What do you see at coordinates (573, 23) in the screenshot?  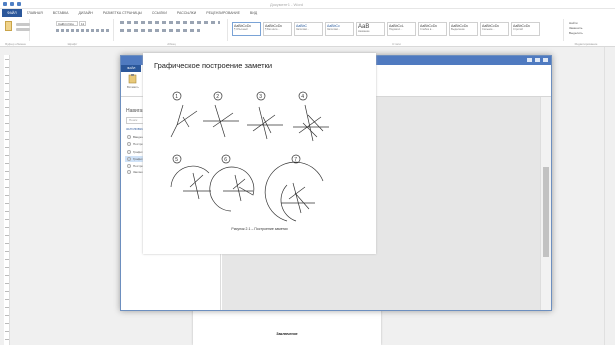 I see `find-button: Найти` at bounding box center [573, 23].